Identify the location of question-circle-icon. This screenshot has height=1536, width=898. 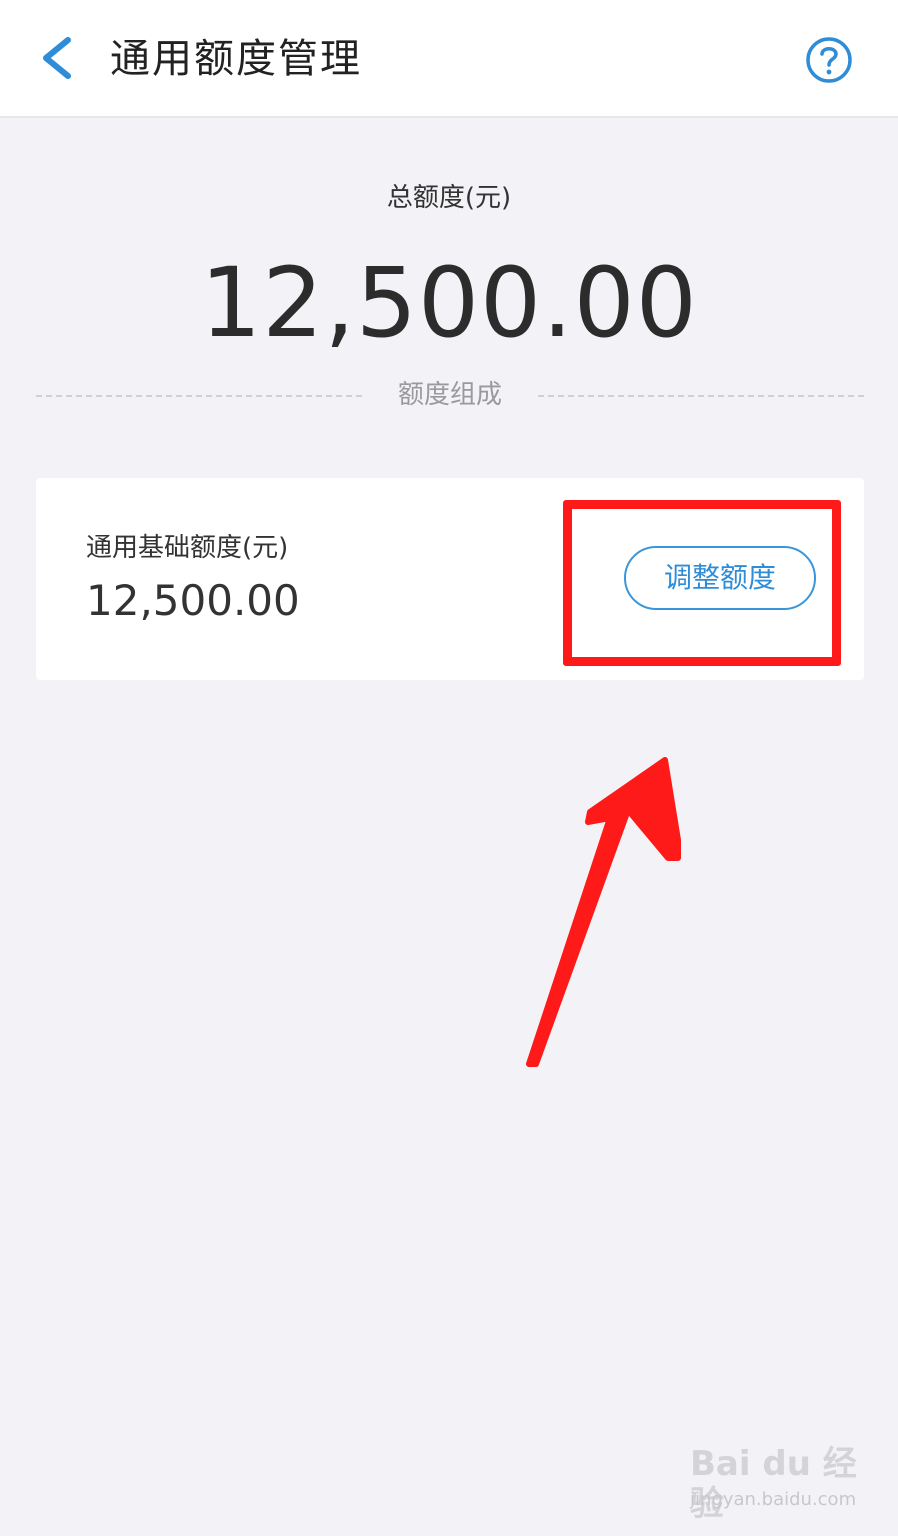
(829, 60).